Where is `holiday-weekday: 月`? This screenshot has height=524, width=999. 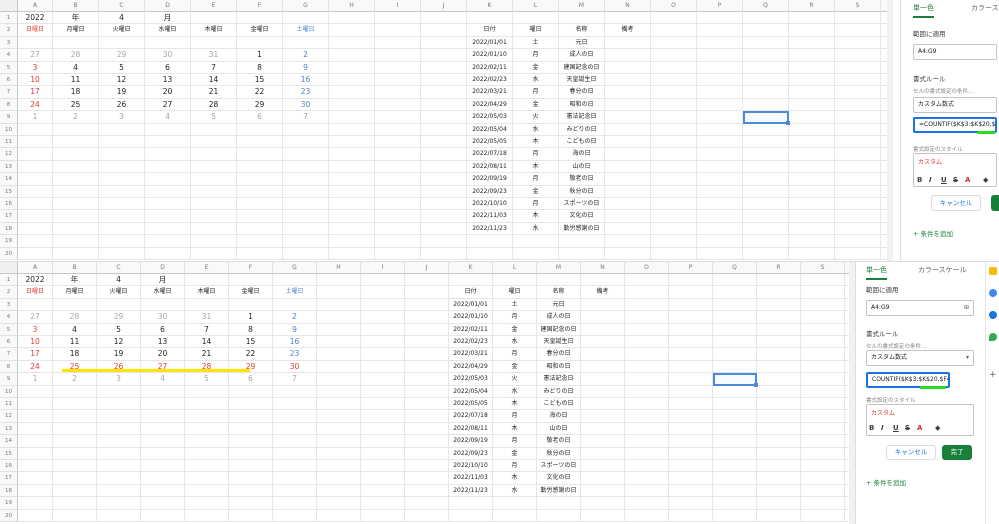 holiday-weekday: 月 is located at coordinates (515, 441).